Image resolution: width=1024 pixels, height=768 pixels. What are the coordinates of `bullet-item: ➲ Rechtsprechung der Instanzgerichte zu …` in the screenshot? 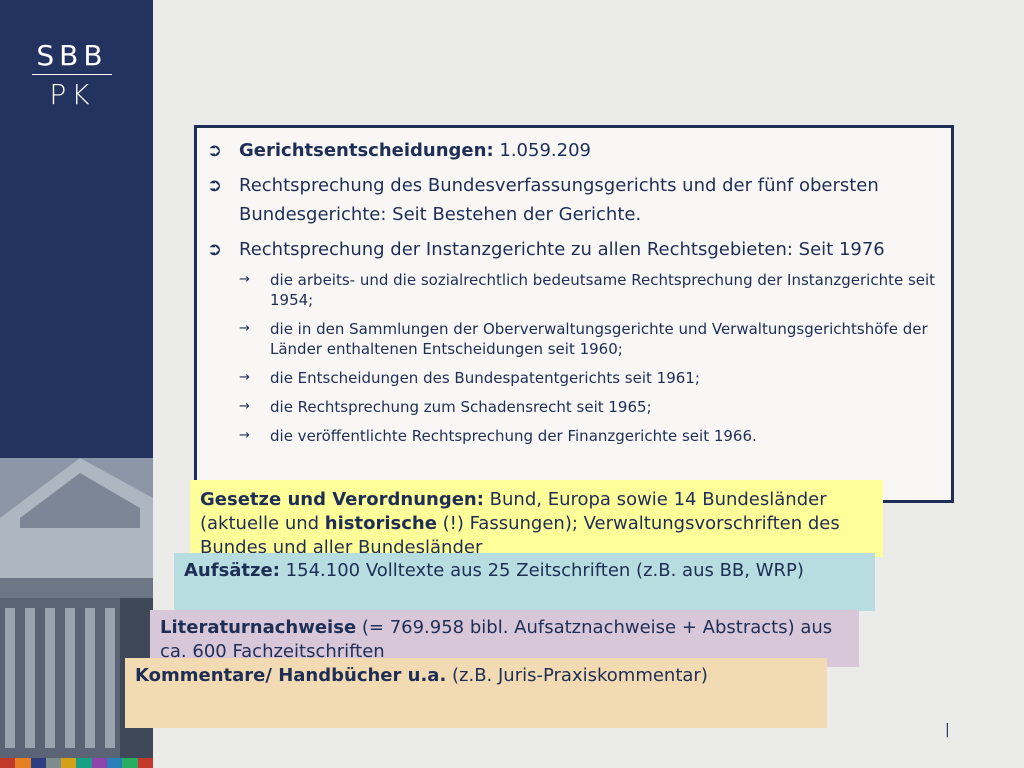 It's located at (574, 249).